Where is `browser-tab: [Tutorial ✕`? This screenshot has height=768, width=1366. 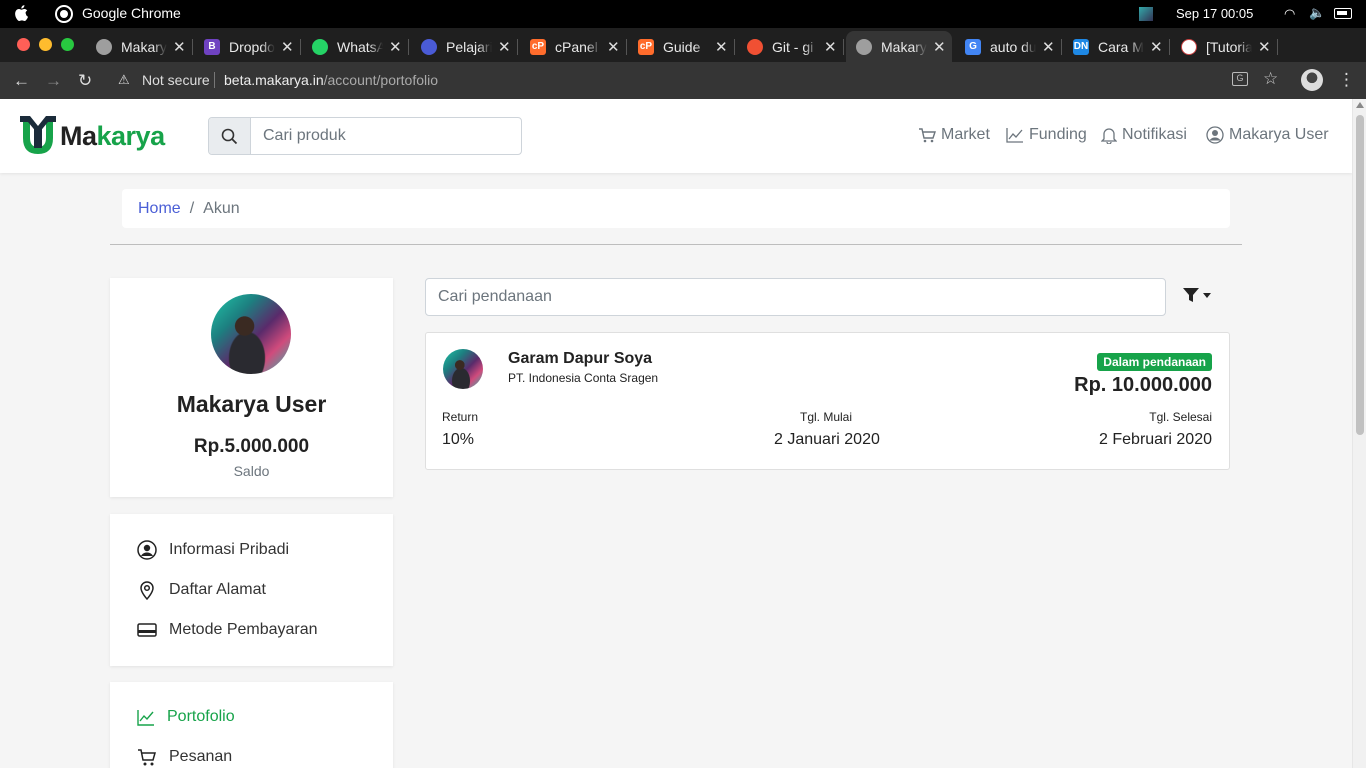
browser-tab: [Tutorial ✕ is located at coordinates (1224, 46).